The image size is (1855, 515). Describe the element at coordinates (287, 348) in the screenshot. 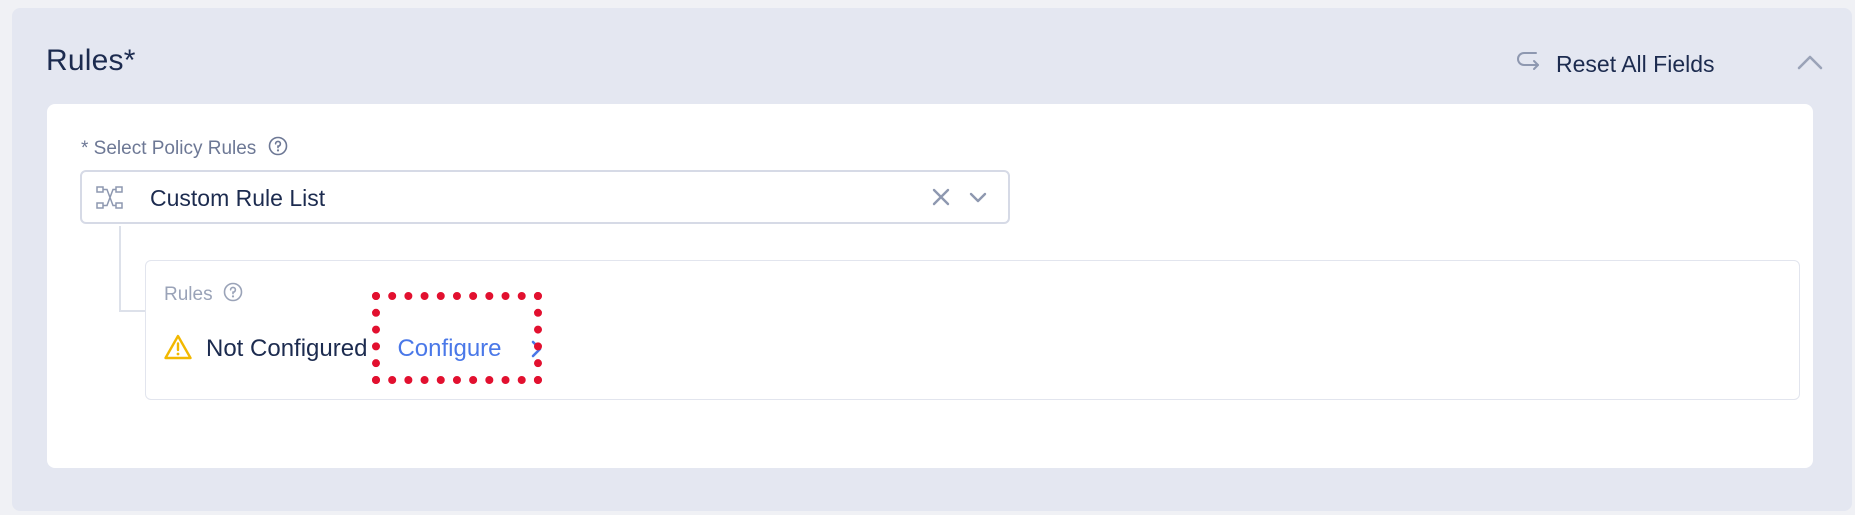

I see `status-text: Not Configured` at that location.